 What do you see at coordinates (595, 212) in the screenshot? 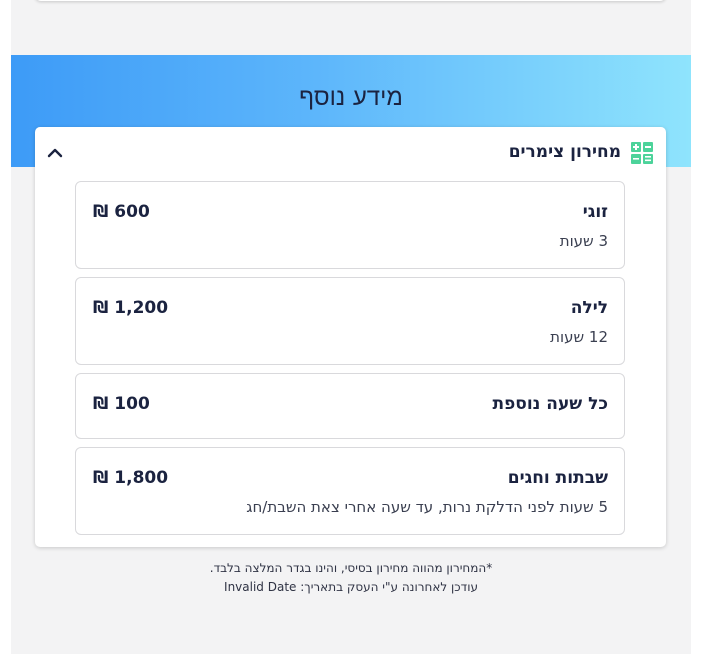
I see `price-item-name: זוגי` at bounding box center [595, 212].